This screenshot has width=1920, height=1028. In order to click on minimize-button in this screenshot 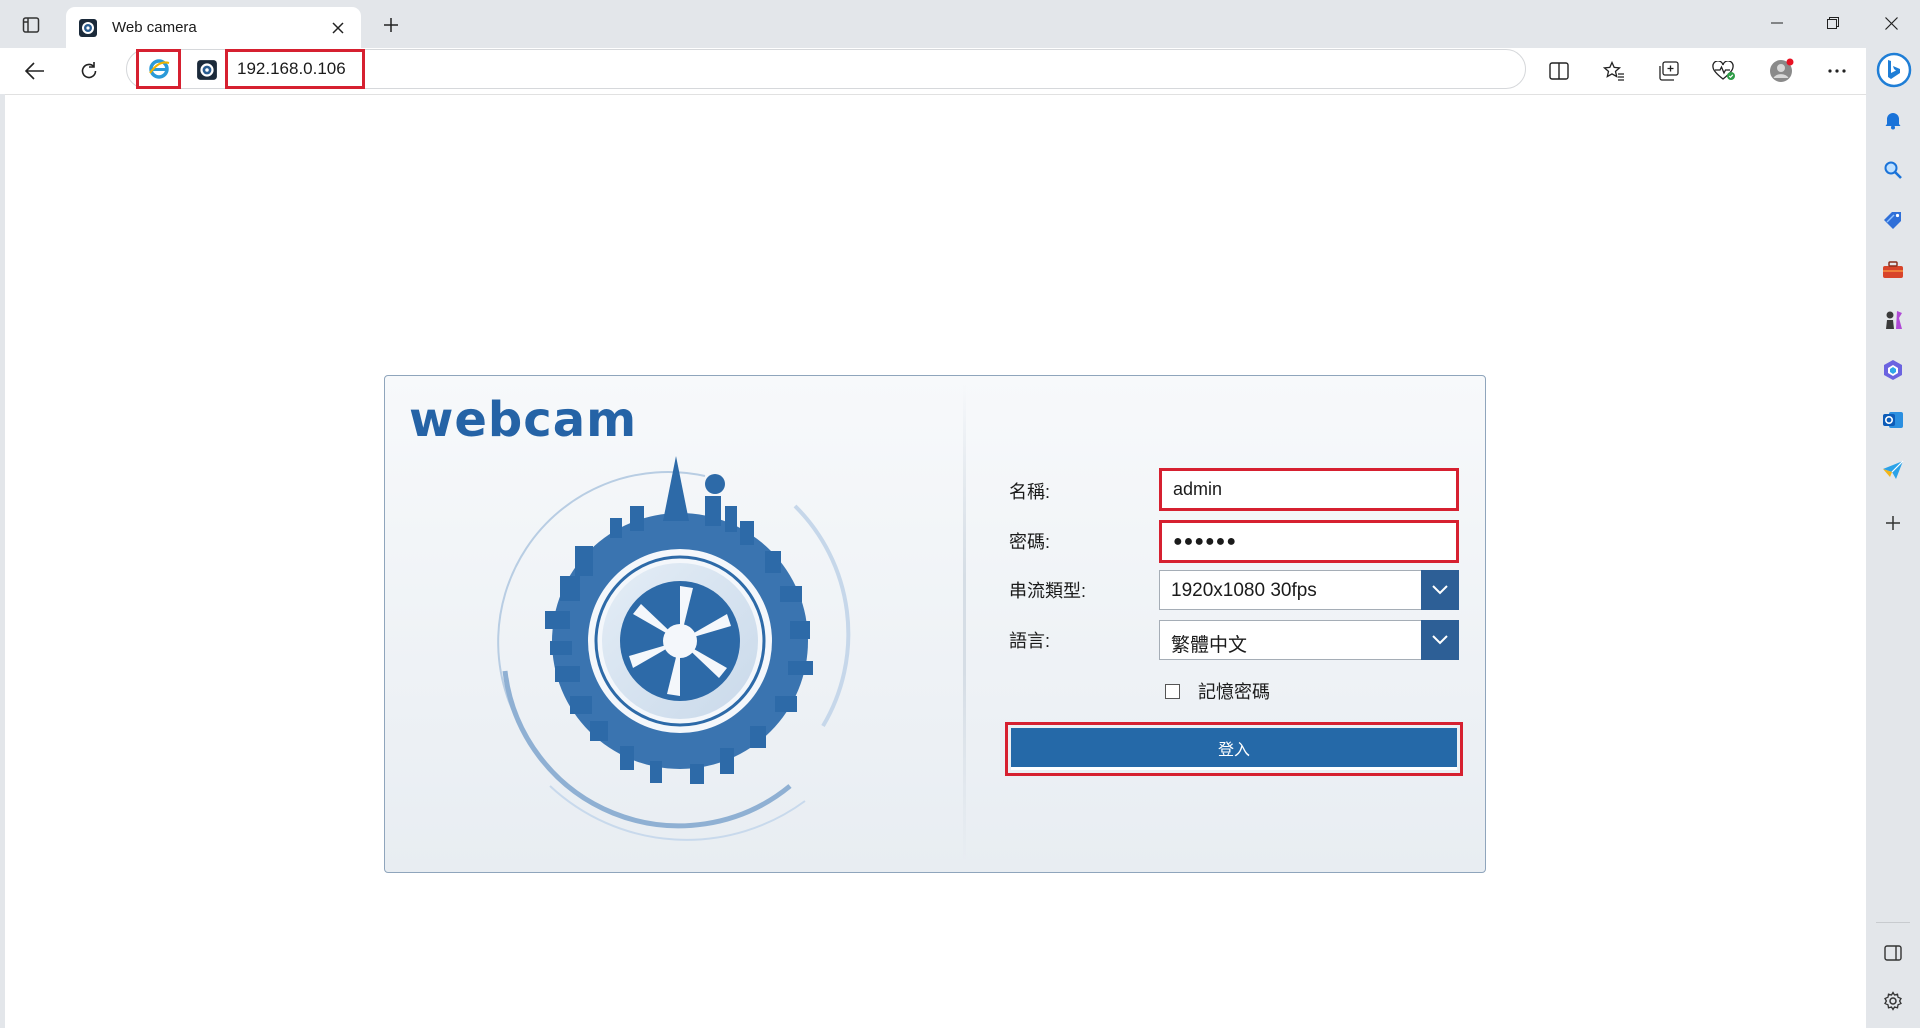, I will do `click(1777, 23)`.